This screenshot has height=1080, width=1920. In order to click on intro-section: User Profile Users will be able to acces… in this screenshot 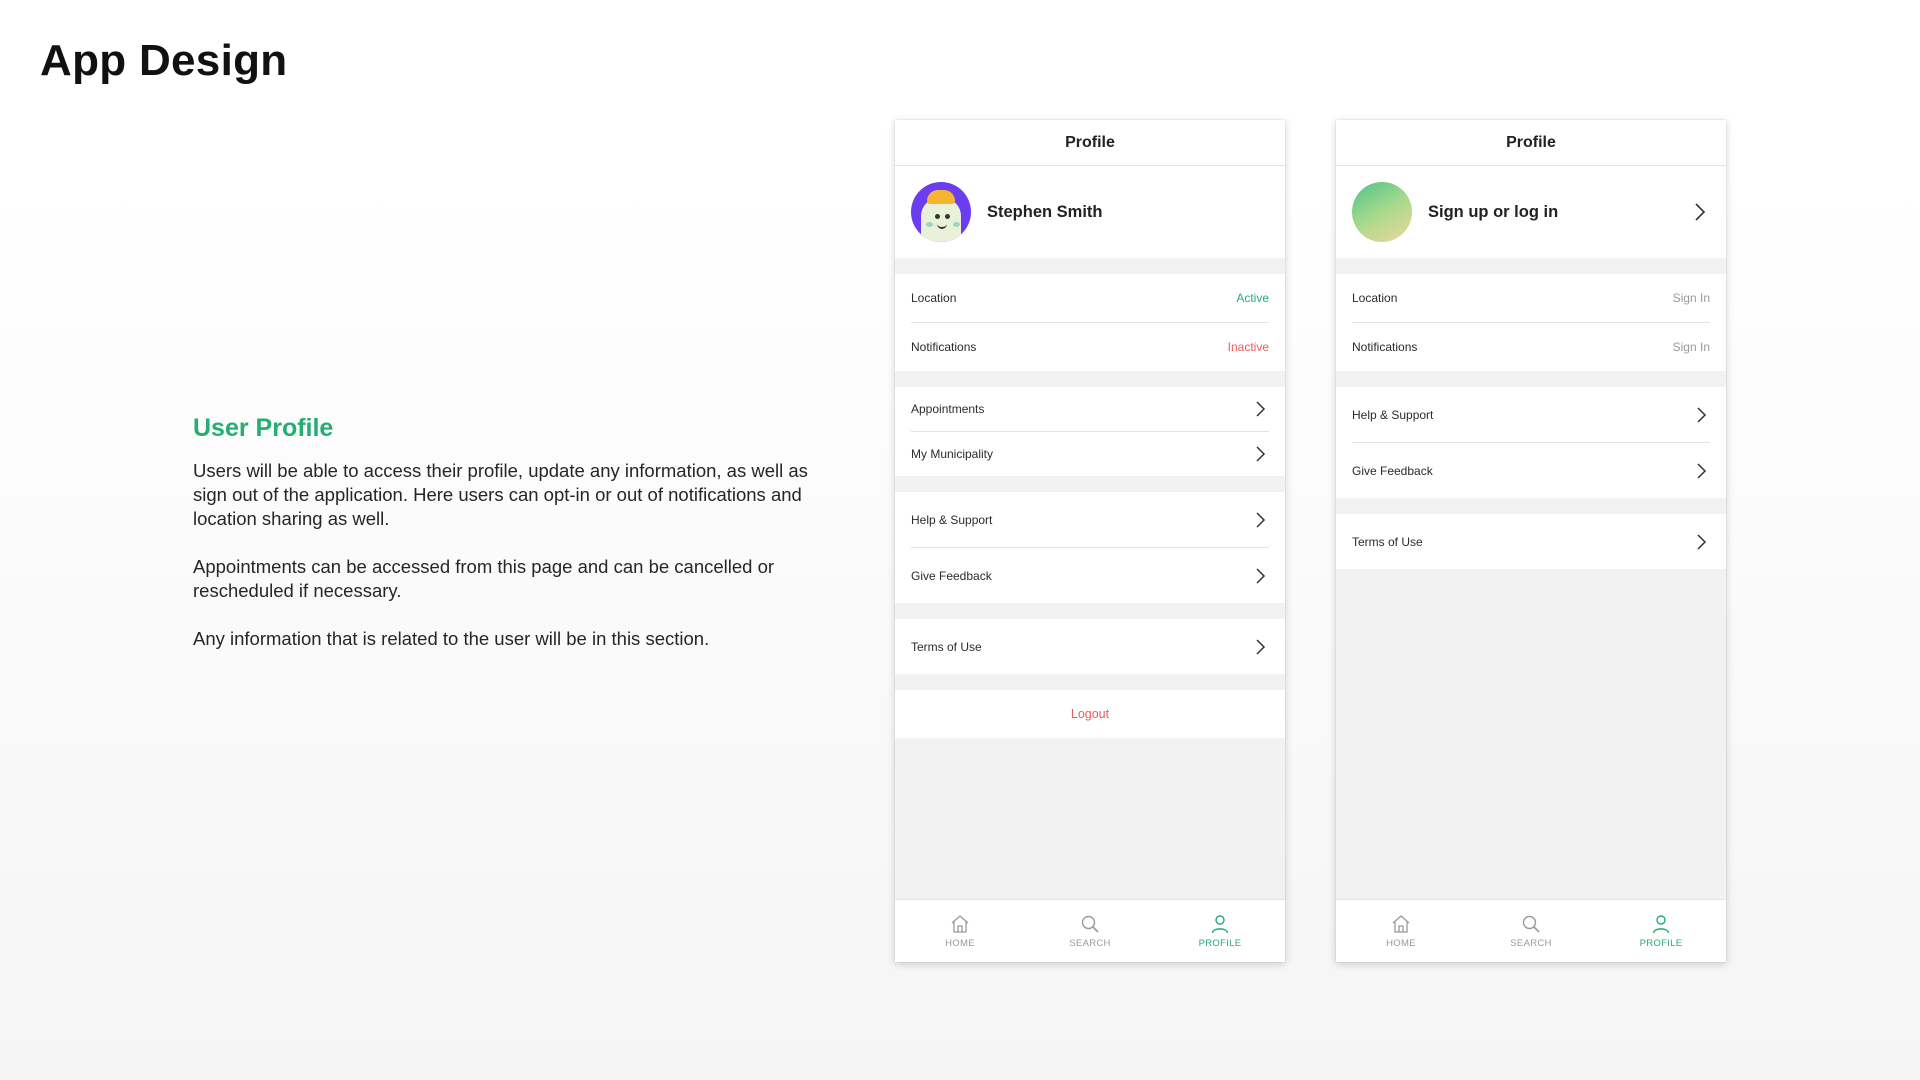, I will do `click(513, 544)`.